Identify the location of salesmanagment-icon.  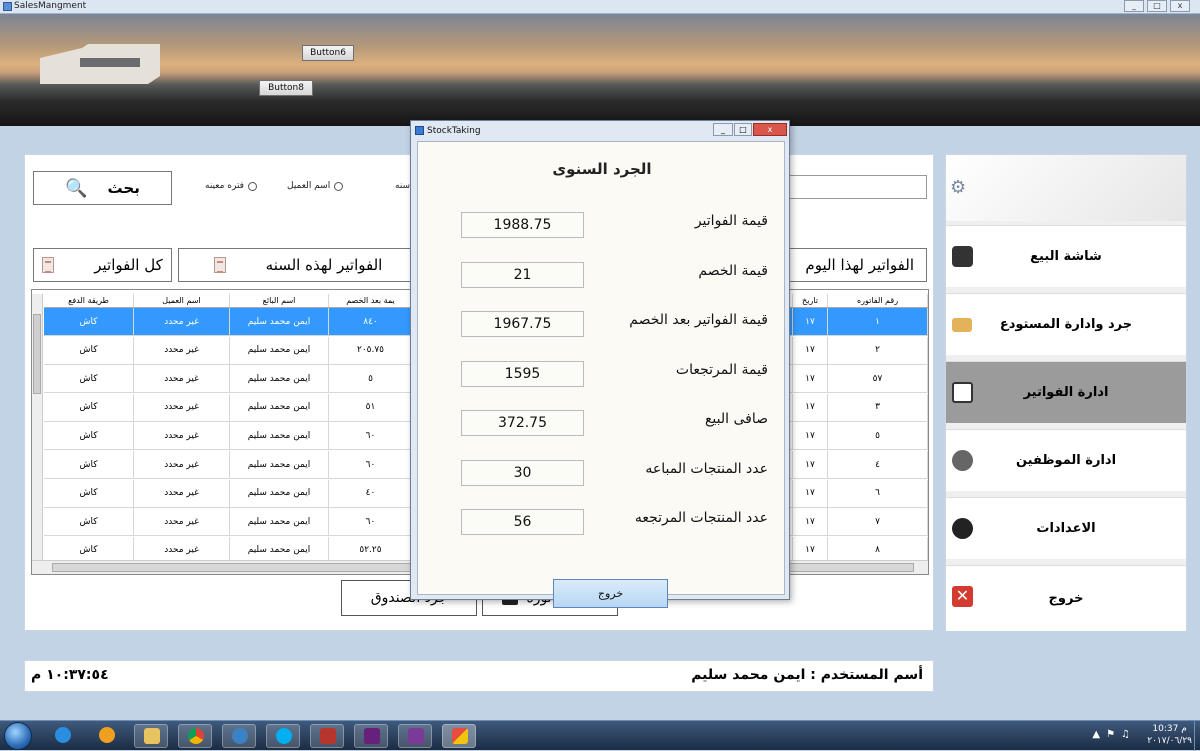
(460, 736).